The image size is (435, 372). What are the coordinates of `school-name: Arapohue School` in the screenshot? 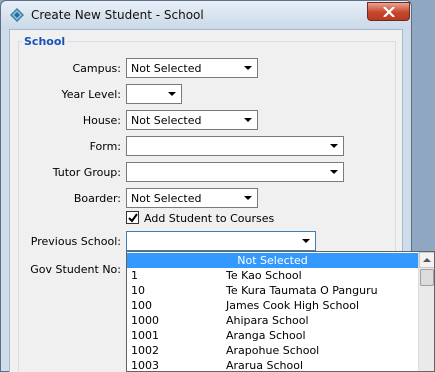 It's located at (273, 350).